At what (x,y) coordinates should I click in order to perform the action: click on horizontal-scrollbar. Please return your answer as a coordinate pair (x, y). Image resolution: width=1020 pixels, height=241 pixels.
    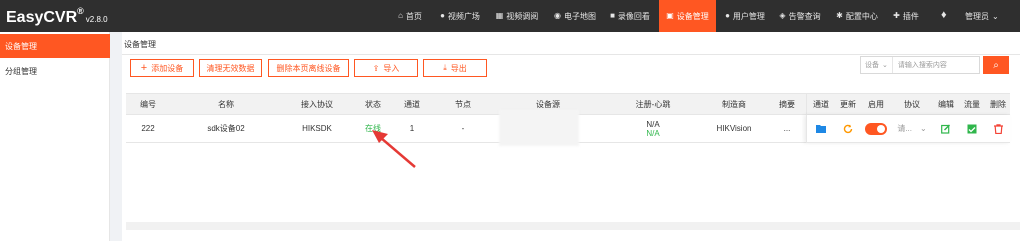
    Looking at the image, I should click on (573, 226).